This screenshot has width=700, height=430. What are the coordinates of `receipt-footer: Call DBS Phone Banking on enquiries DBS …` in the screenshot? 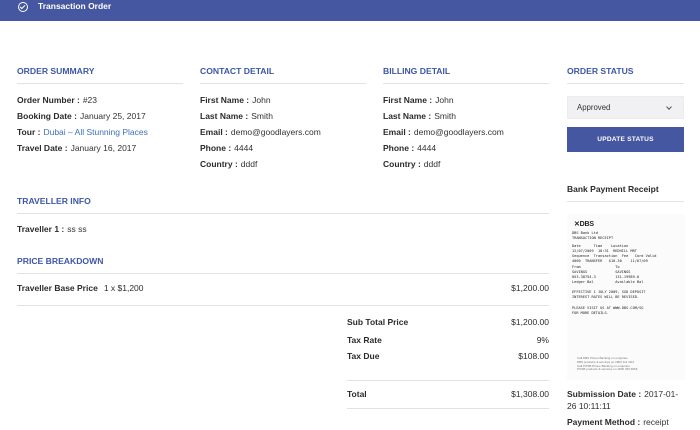 It's located at (607, 364).